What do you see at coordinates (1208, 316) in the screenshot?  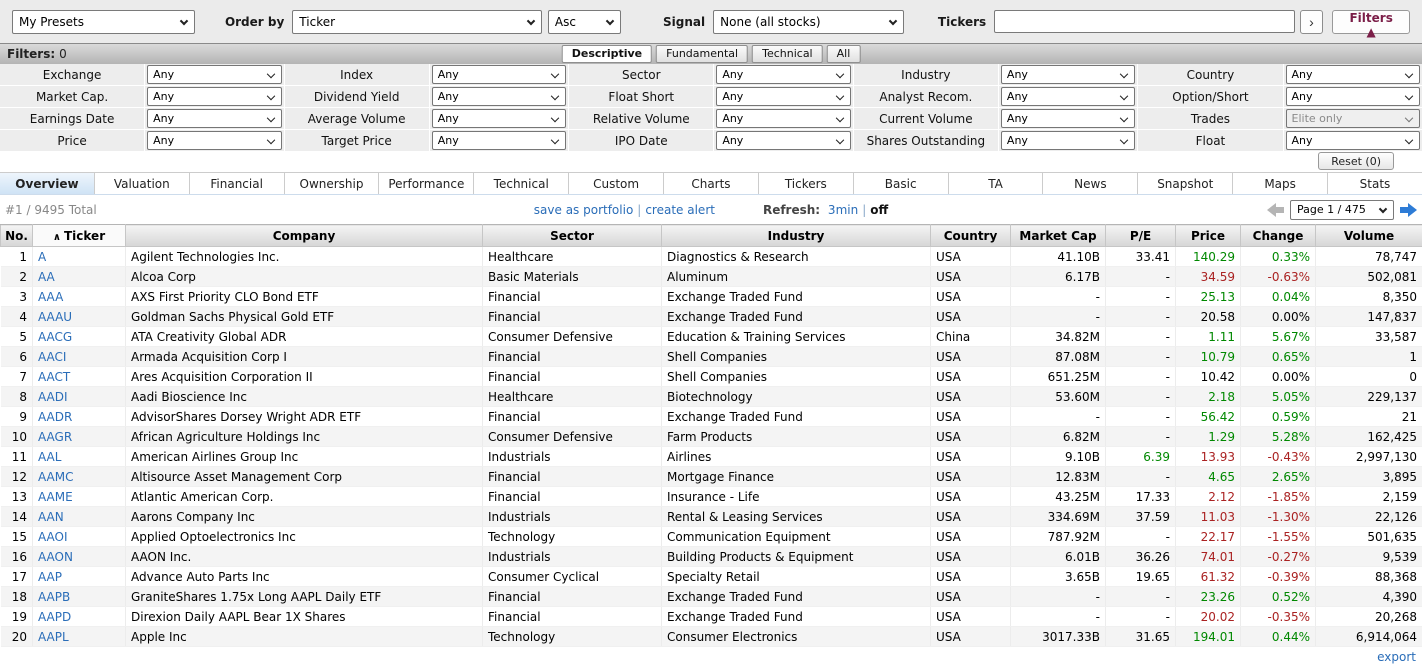 I see `cell-price: 20.58` at bounding box center [1208, 316].